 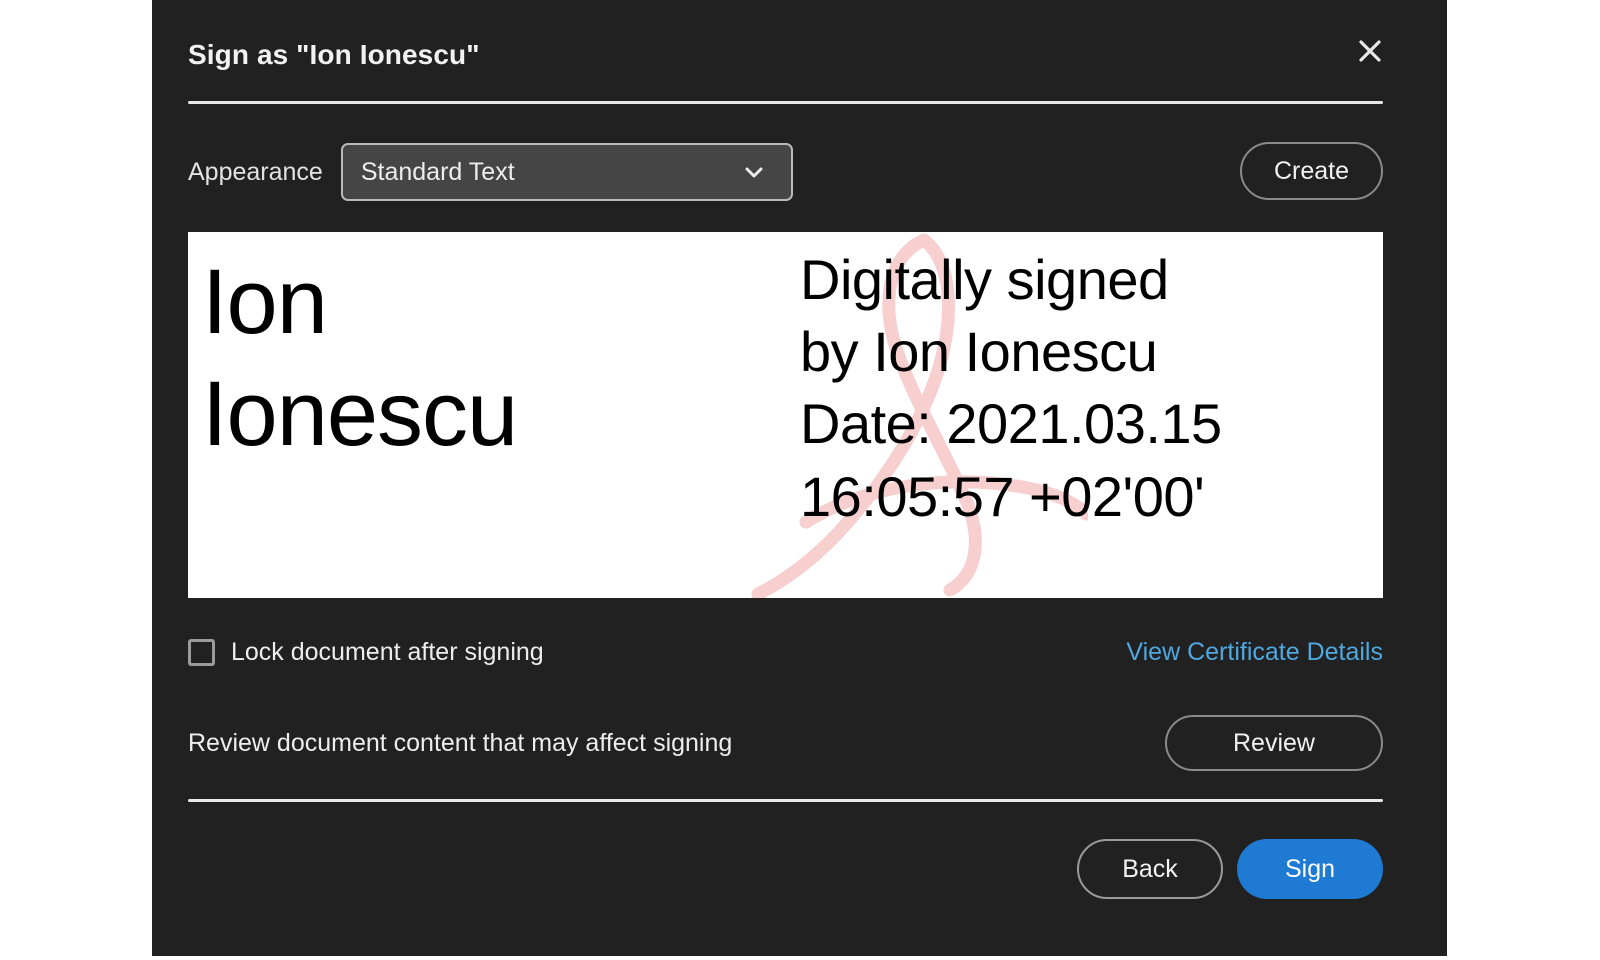 I want to click on signature-name-line-2: Ionescu, so click(x=360, y=414).